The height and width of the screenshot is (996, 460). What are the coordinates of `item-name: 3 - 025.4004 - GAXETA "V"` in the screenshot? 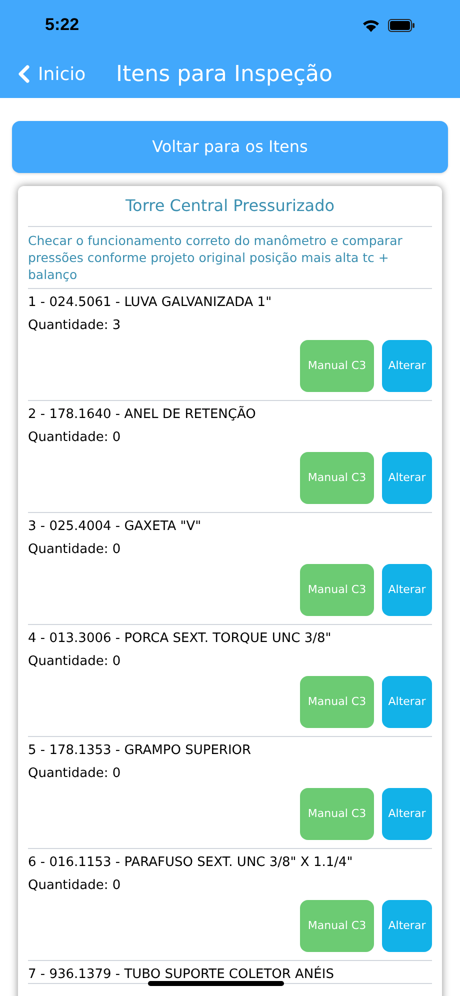 It's located at (115, 527).